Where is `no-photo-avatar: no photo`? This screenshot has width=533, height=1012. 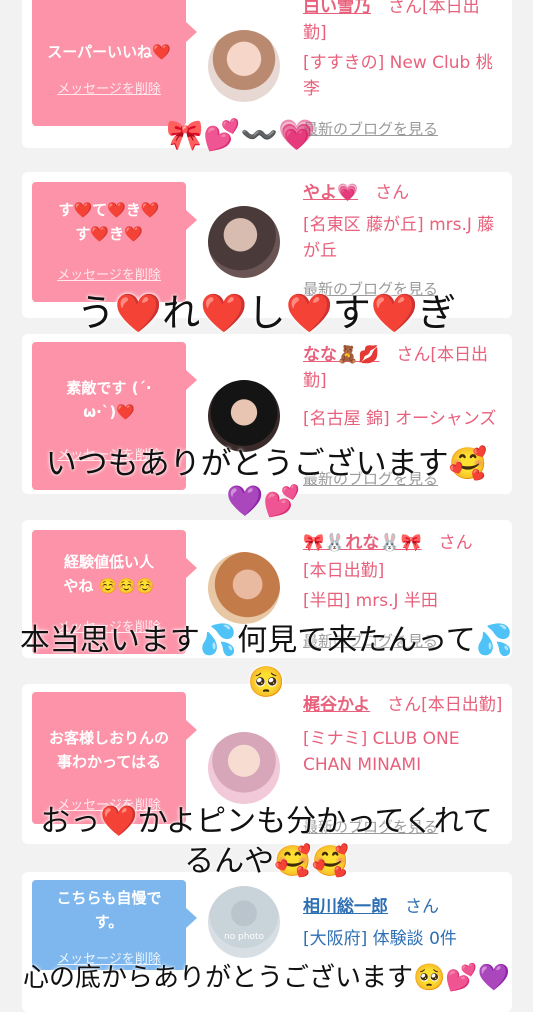 no-photo-avatar: no photo is located at coordinates (244, 922).